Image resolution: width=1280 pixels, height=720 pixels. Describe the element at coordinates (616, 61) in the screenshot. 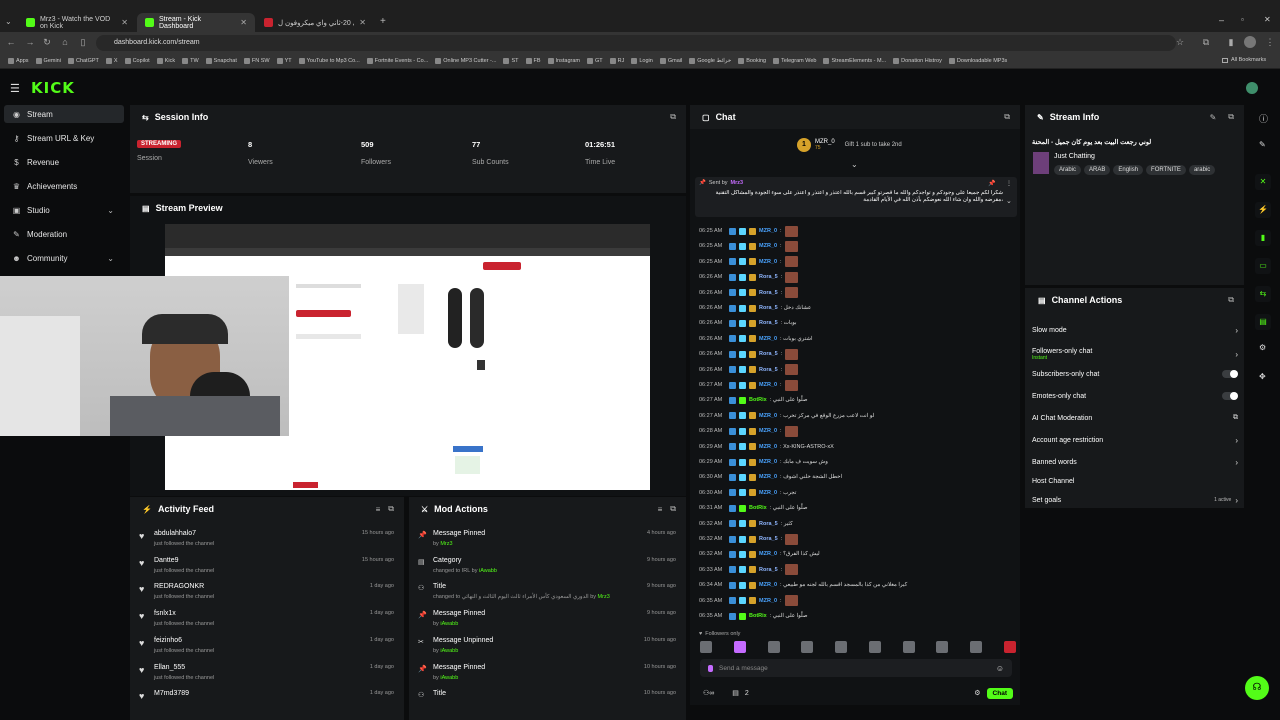

I see `bookmark-item: RJ` at that location.